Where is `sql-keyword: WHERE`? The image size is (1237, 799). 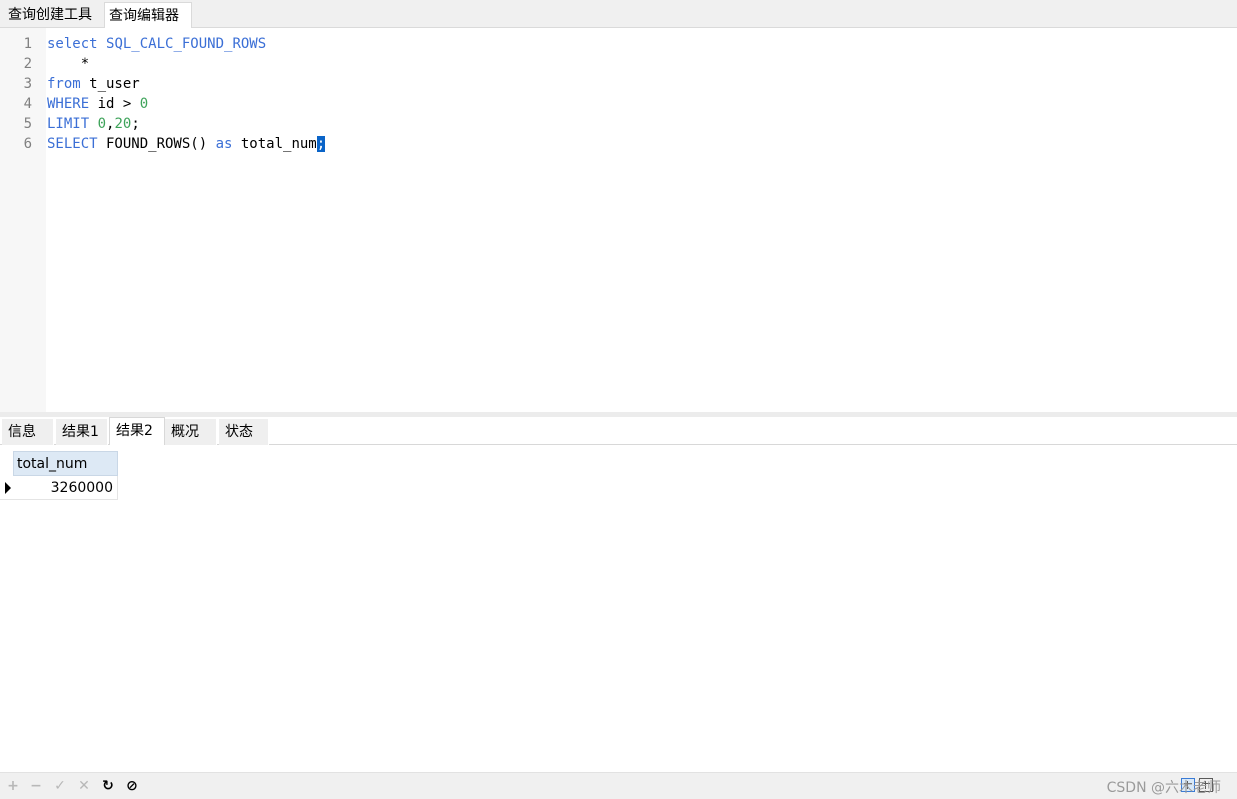
sql-keyword: WHERE is located at coordinates (68, 104).